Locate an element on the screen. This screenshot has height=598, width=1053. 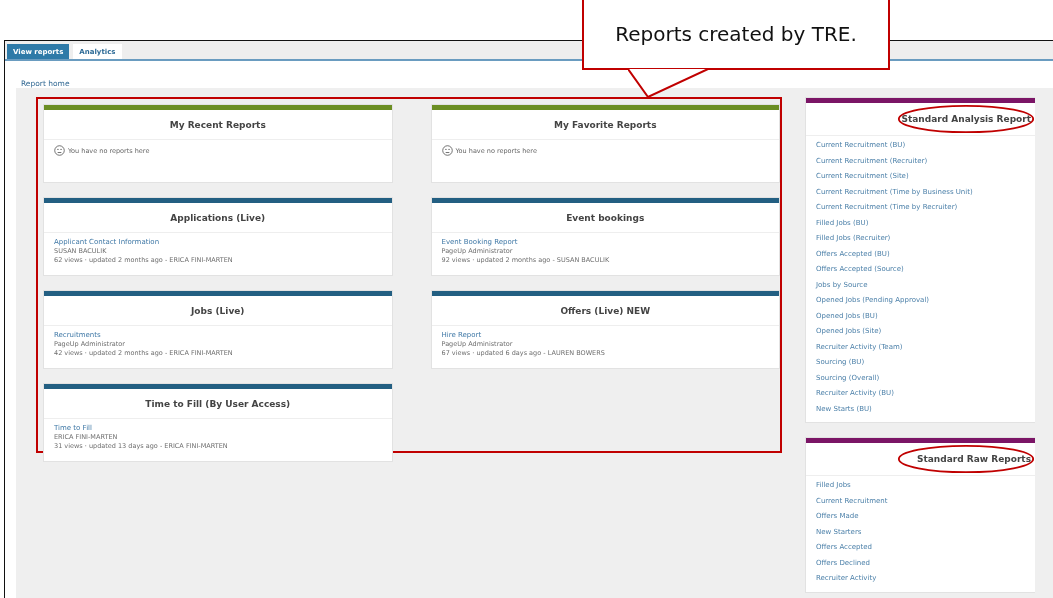
card-title: Applications (Live) is located at coordinates (218, 217).